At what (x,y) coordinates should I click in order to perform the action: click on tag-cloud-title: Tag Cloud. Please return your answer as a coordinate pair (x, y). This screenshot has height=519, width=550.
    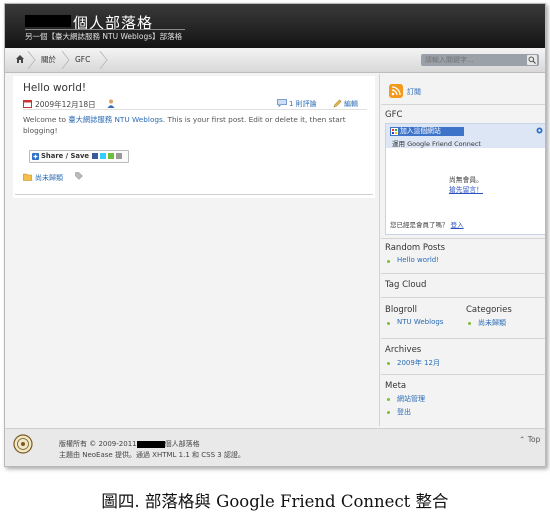
    Looking at the image, I should click on (406, 285).